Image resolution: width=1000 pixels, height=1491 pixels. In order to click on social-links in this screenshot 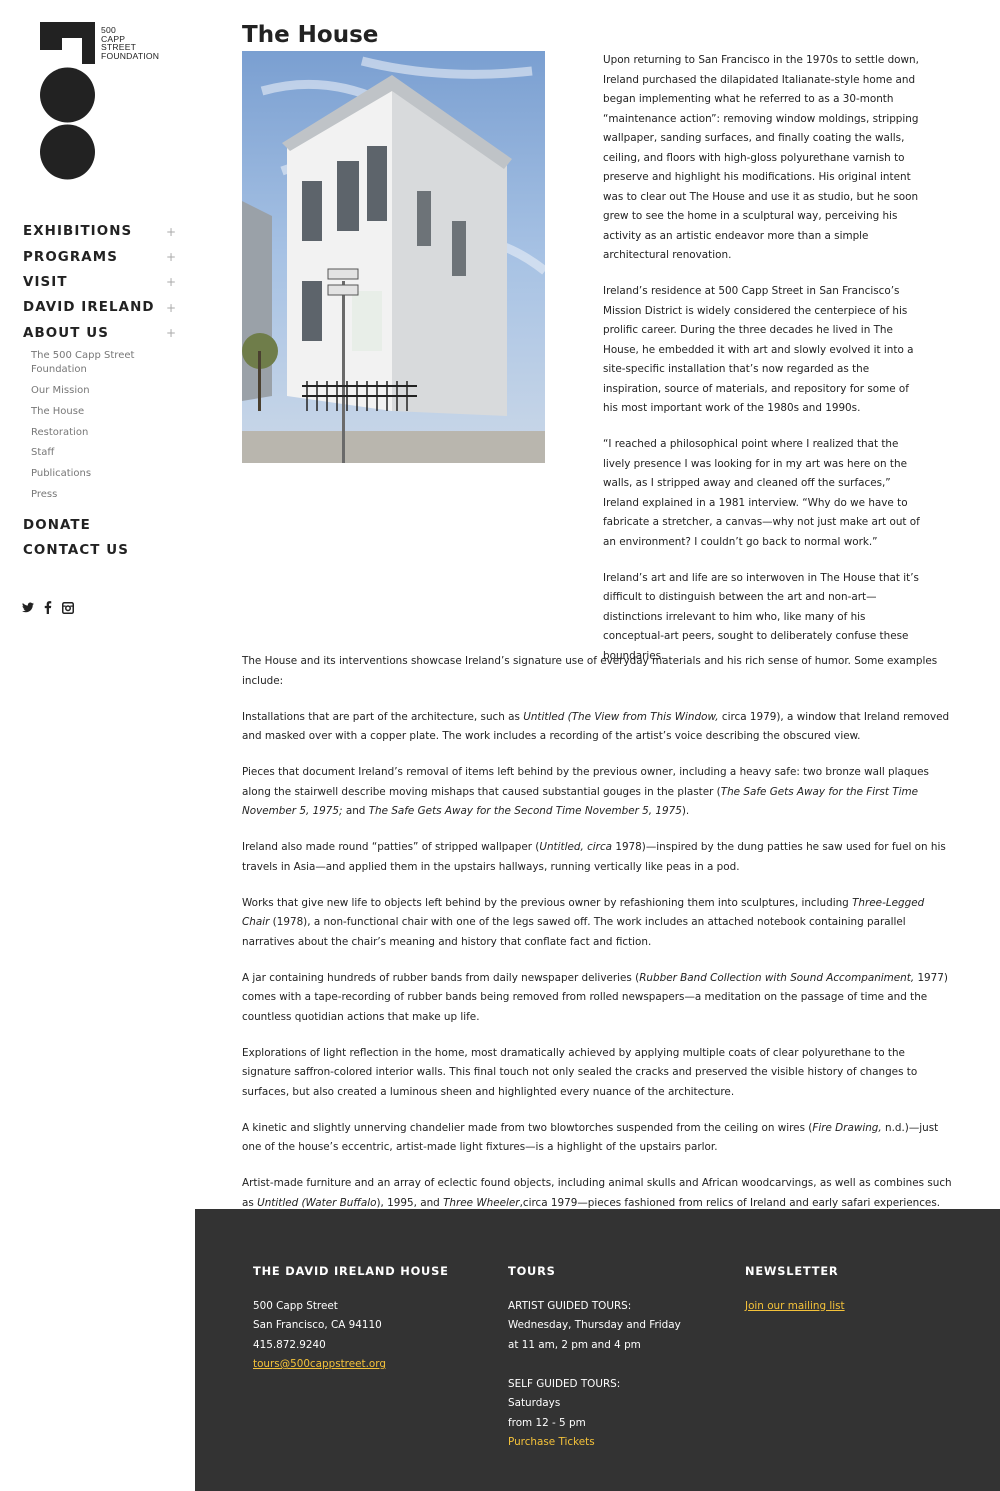, I will do `click(48, 607)`.